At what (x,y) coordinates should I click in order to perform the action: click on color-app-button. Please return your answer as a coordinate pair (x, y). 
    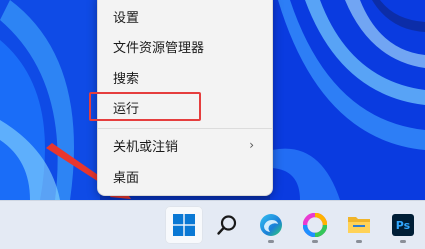
    Looking at the image, I should click on (315, 225).